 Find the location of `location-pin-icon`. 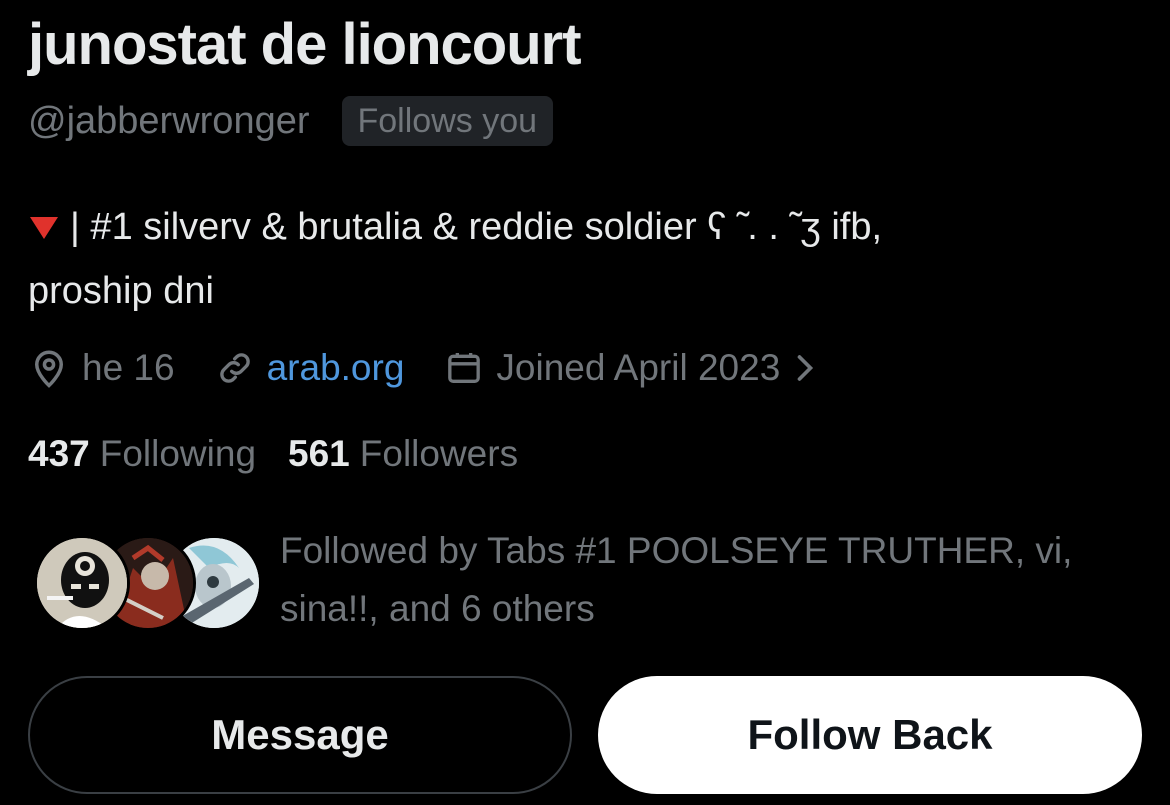

location-pin-icon is located at coordinates (49, 368).